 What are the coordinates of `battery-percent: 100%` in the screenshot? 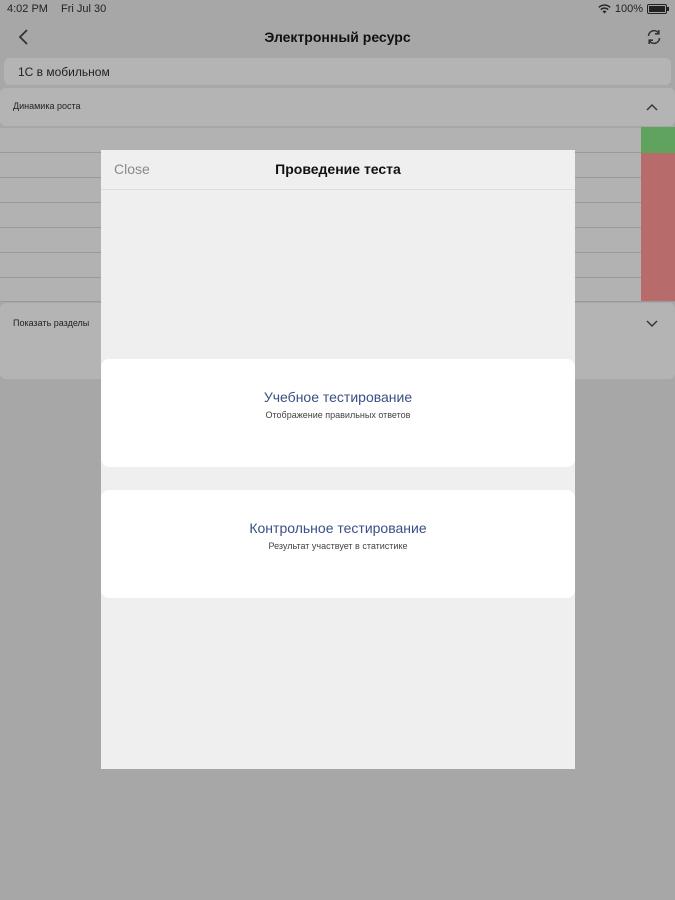 It's located at (628, 9).